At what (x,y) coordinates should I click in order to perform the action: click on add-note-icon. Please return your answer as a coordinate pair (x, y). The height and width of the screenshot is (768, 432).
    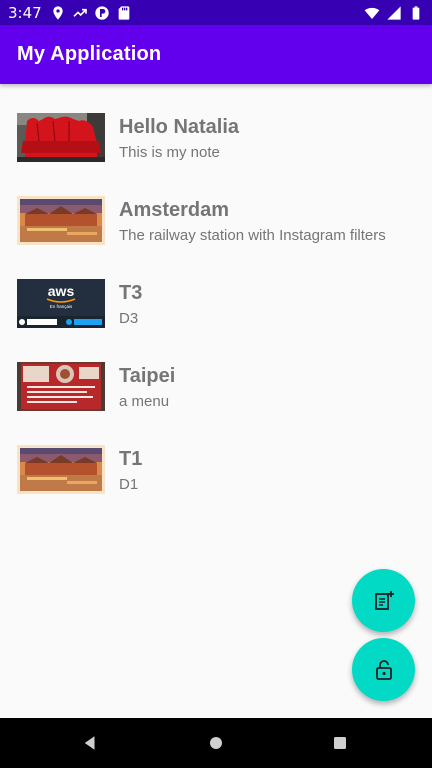
    Looking at the image, I should click on (384, 600).